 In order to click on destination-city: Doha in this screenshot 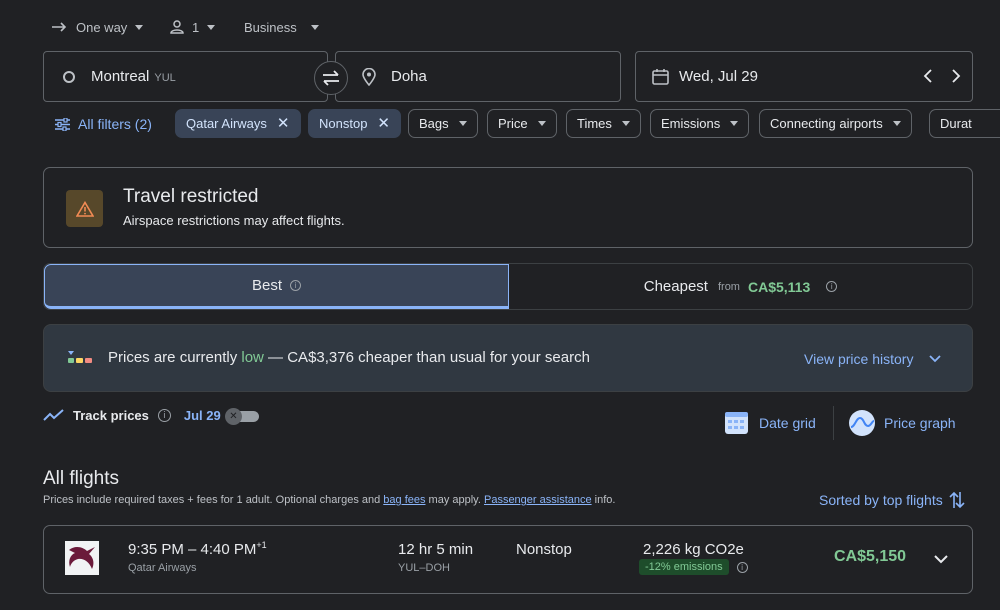, I will do `click(409, 76)`.